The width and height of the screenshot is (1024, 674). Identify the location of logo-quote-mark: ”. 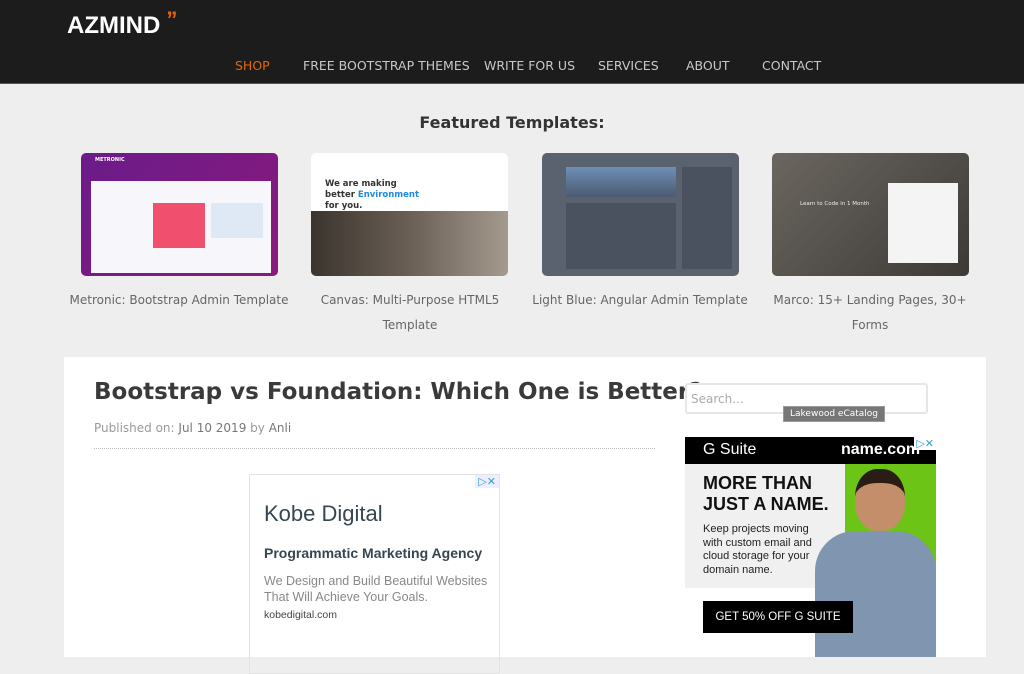
(172, 19).